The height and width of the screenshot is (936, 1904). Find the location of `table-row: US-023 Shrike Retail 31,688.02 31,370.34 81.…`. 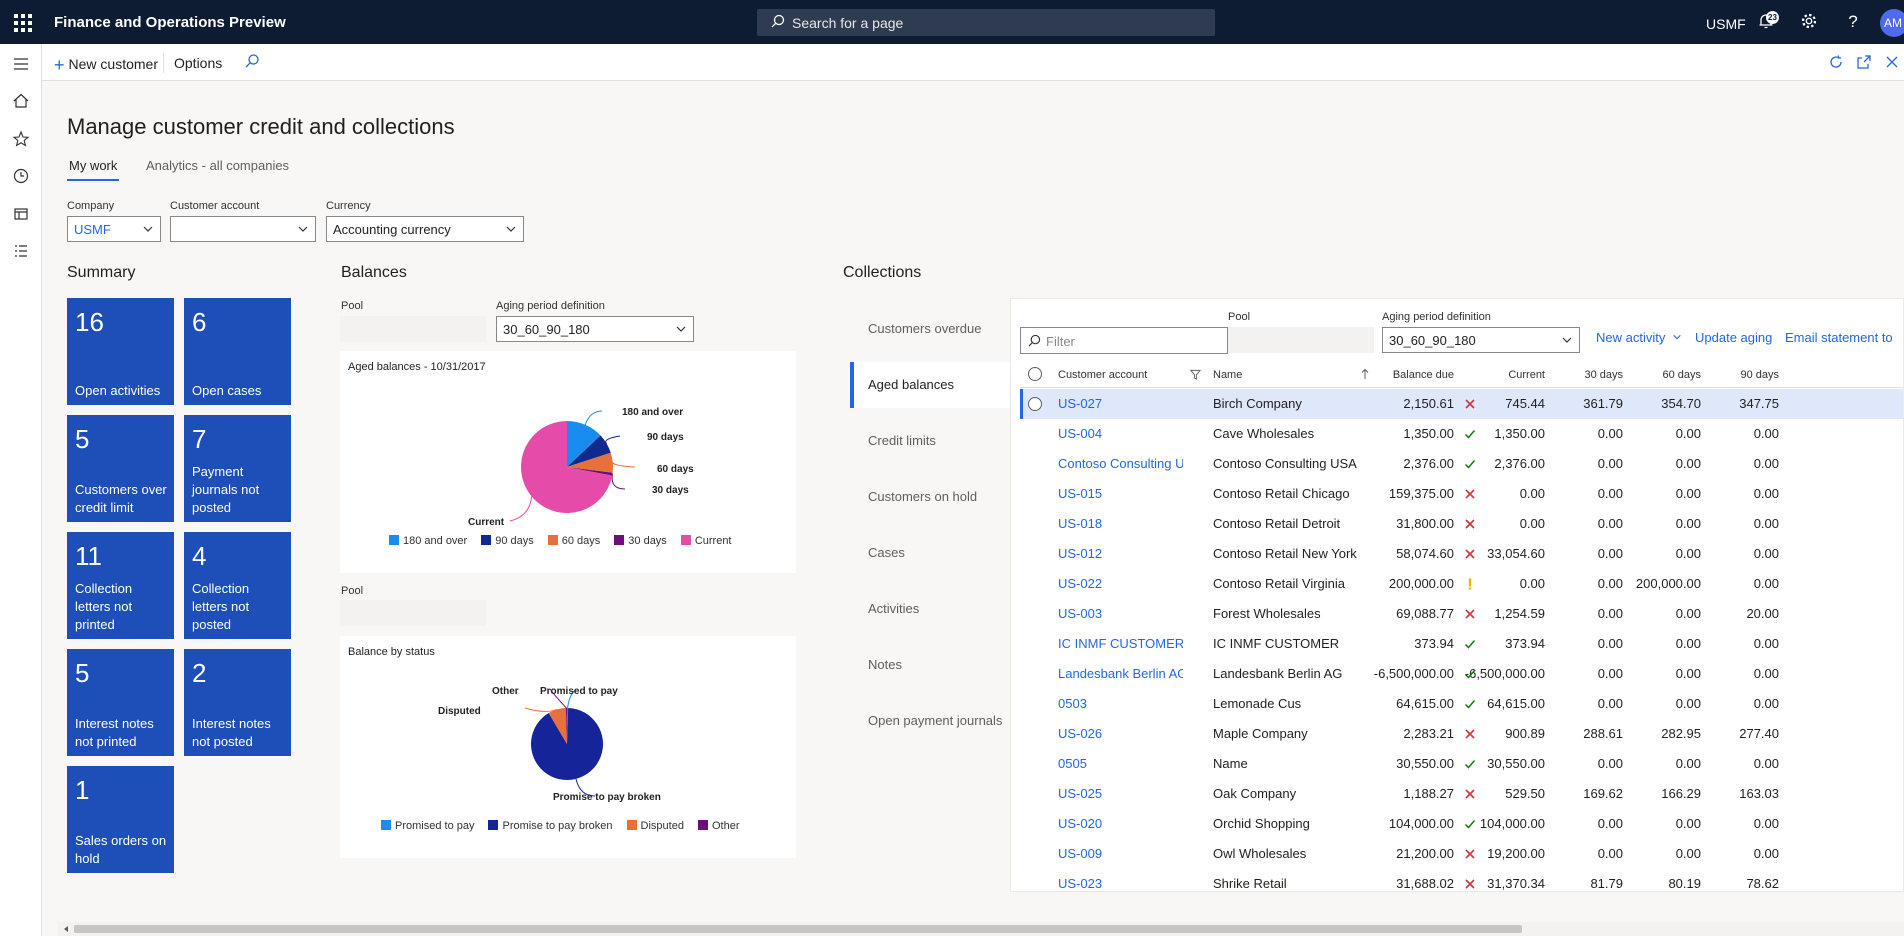

table-row: US-023 Shrike Retail 31,688.02 31,370.34 81.… is located at coordinates (1461, 880).